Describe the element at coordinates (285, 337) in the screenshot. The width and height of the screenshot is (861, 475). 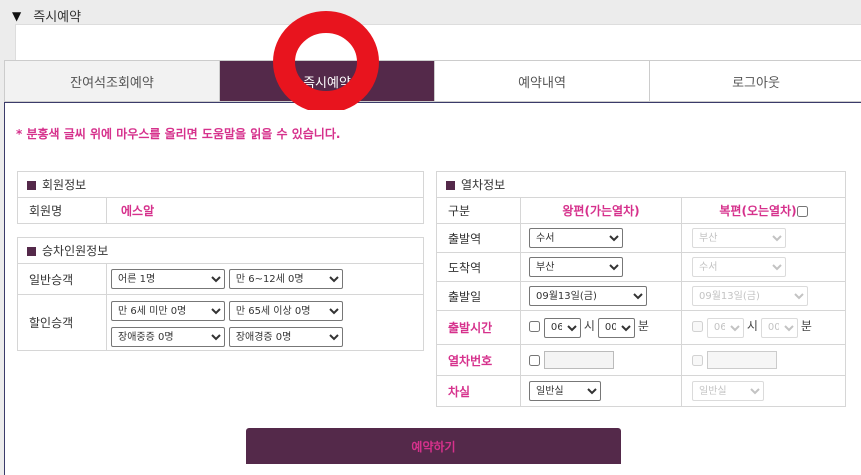
I see `disabled-mild-select: 장애경증 0명` at that location.